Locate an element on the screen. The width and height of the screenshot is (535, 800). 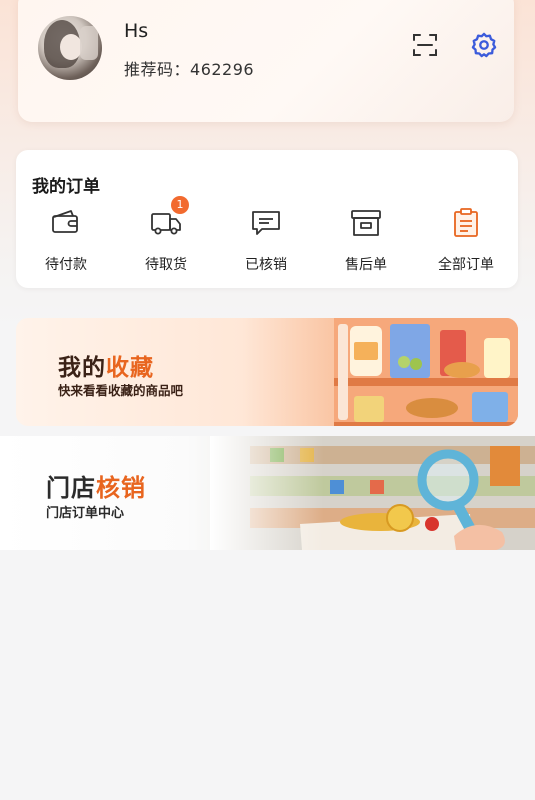
orders-title: 我的订单 is located at coordinates (66, 187).